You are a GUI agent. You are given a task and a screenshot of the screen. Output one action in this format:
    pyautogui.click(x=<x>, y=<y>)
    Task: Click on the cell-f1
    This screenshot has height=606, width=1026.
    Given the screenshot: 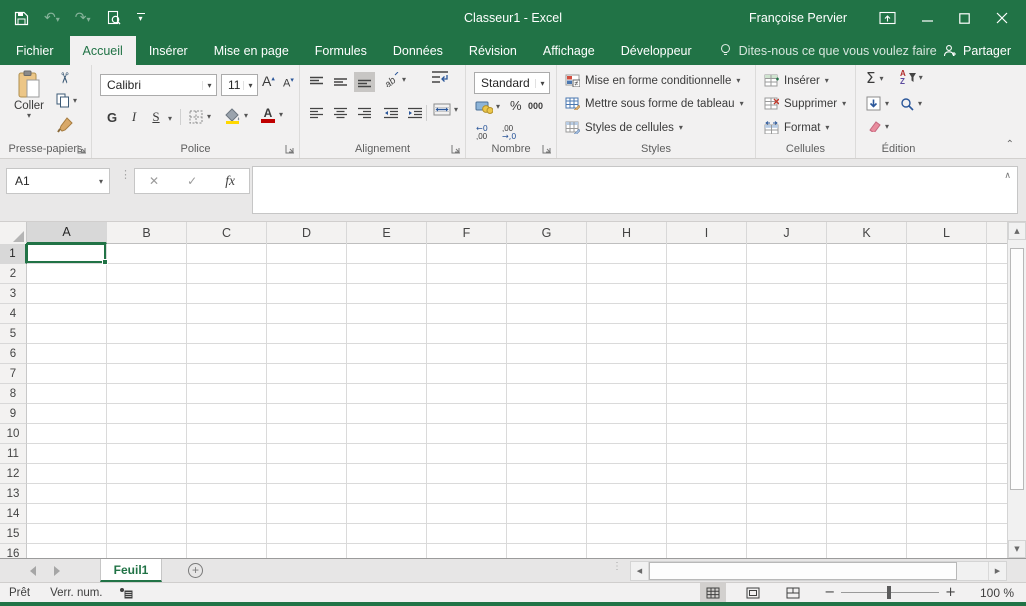 What is the action you would take?
    pyautogui.click(x=467, y=254)
    